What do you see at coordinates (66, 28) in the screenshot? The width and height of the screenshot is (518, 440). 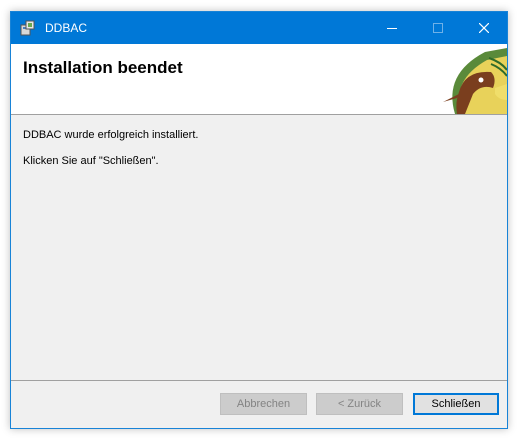 I see `window-title: DDBAC` at bounding box center [66, 28].